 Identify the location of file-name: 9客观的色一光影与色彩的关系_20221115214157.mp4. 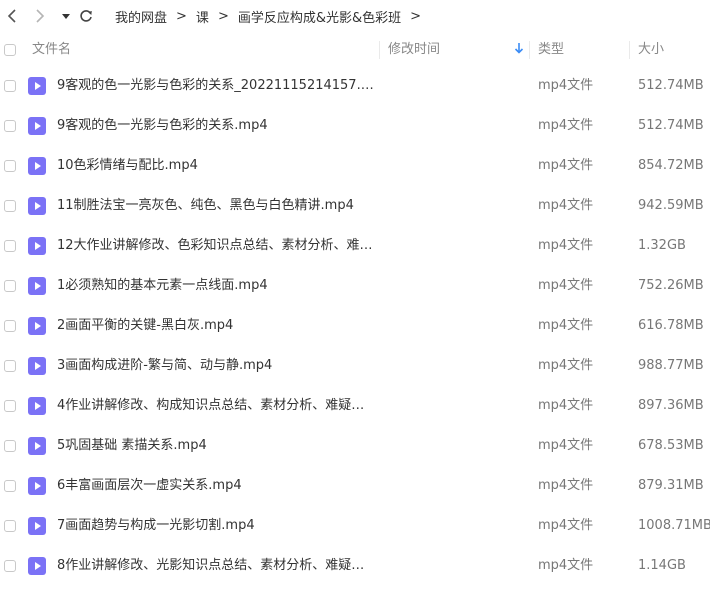
(217, 86).